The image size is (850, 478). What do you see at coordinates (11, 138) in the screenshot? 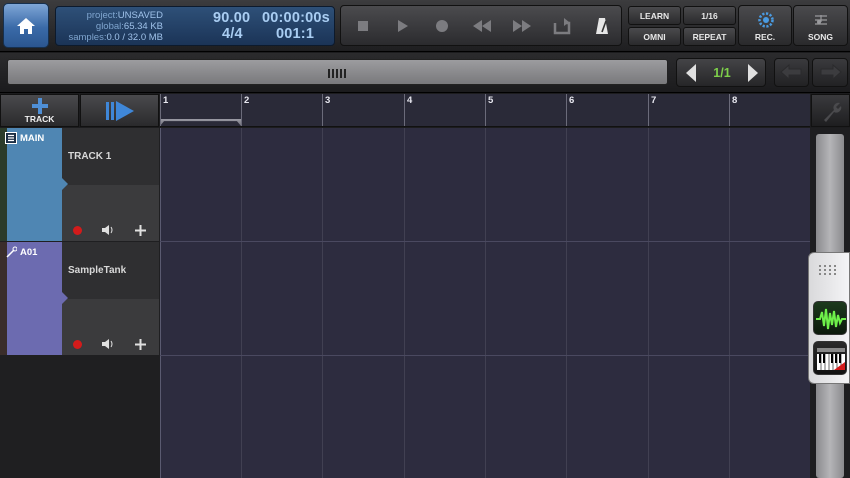
I see `list-icon` at bounding box center [11, 138].